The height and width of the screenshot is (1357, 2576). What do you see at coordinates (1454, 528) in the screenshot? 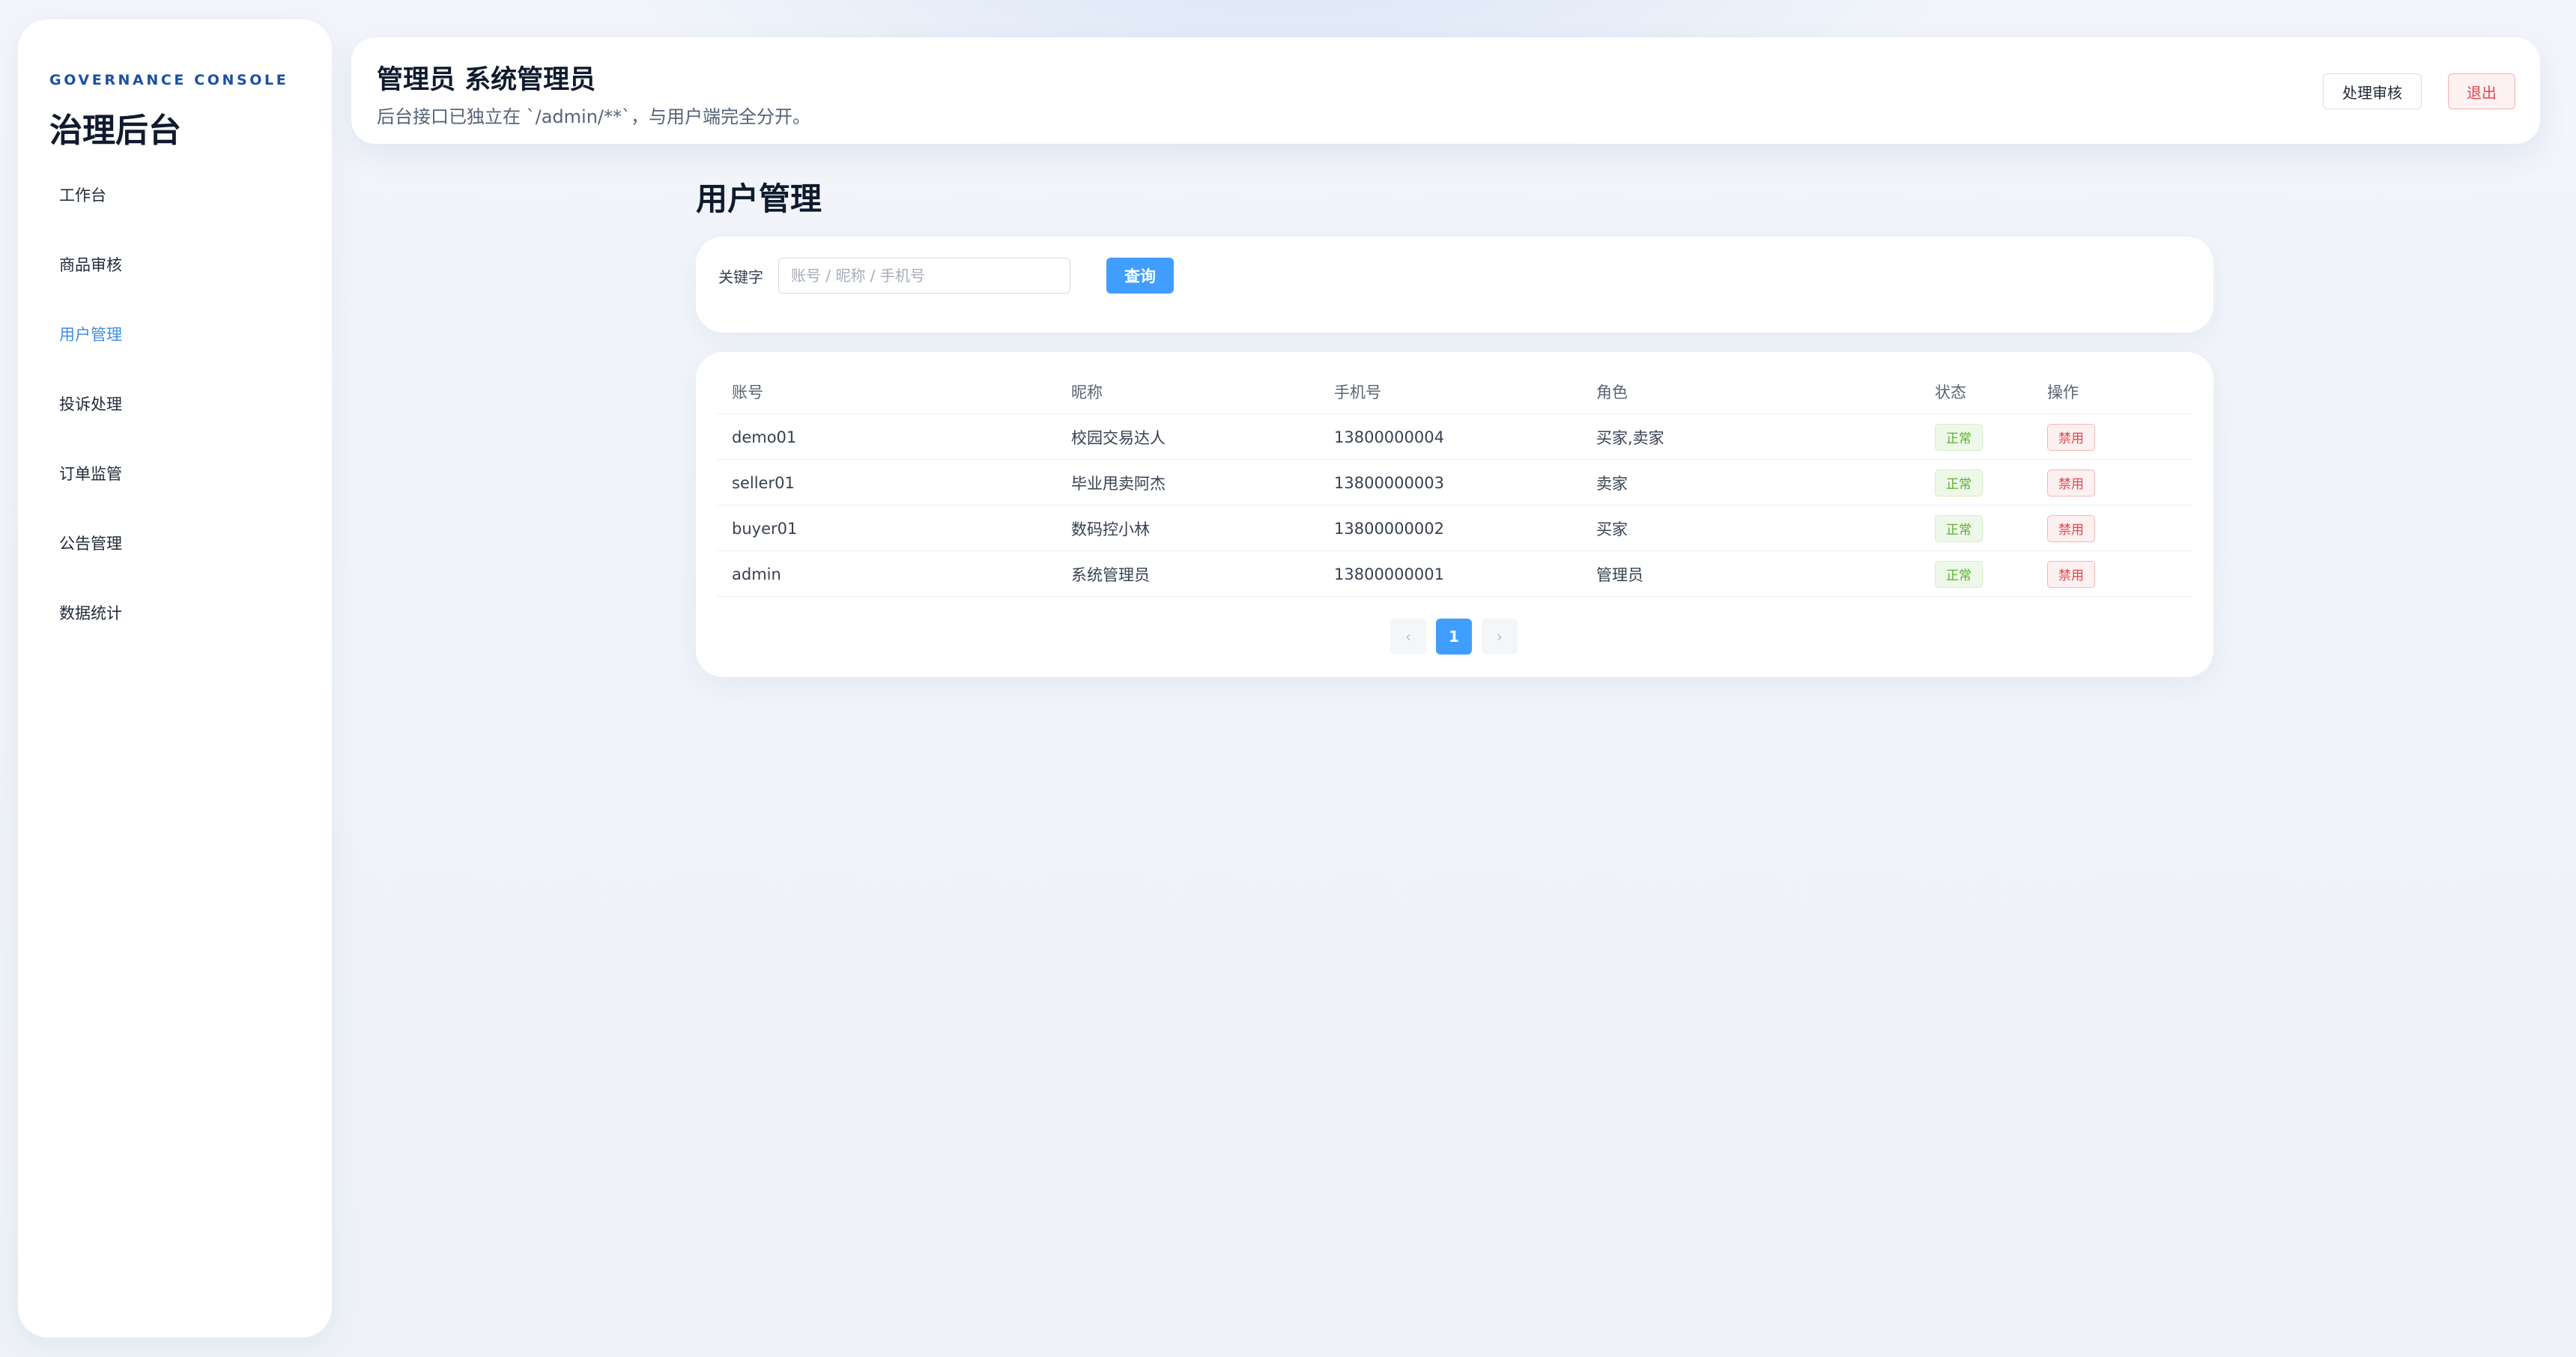
I see `table-row: buyer01 数码控小林 13800000002 买家 正常 禁用` at bounding box center [1454, 528].